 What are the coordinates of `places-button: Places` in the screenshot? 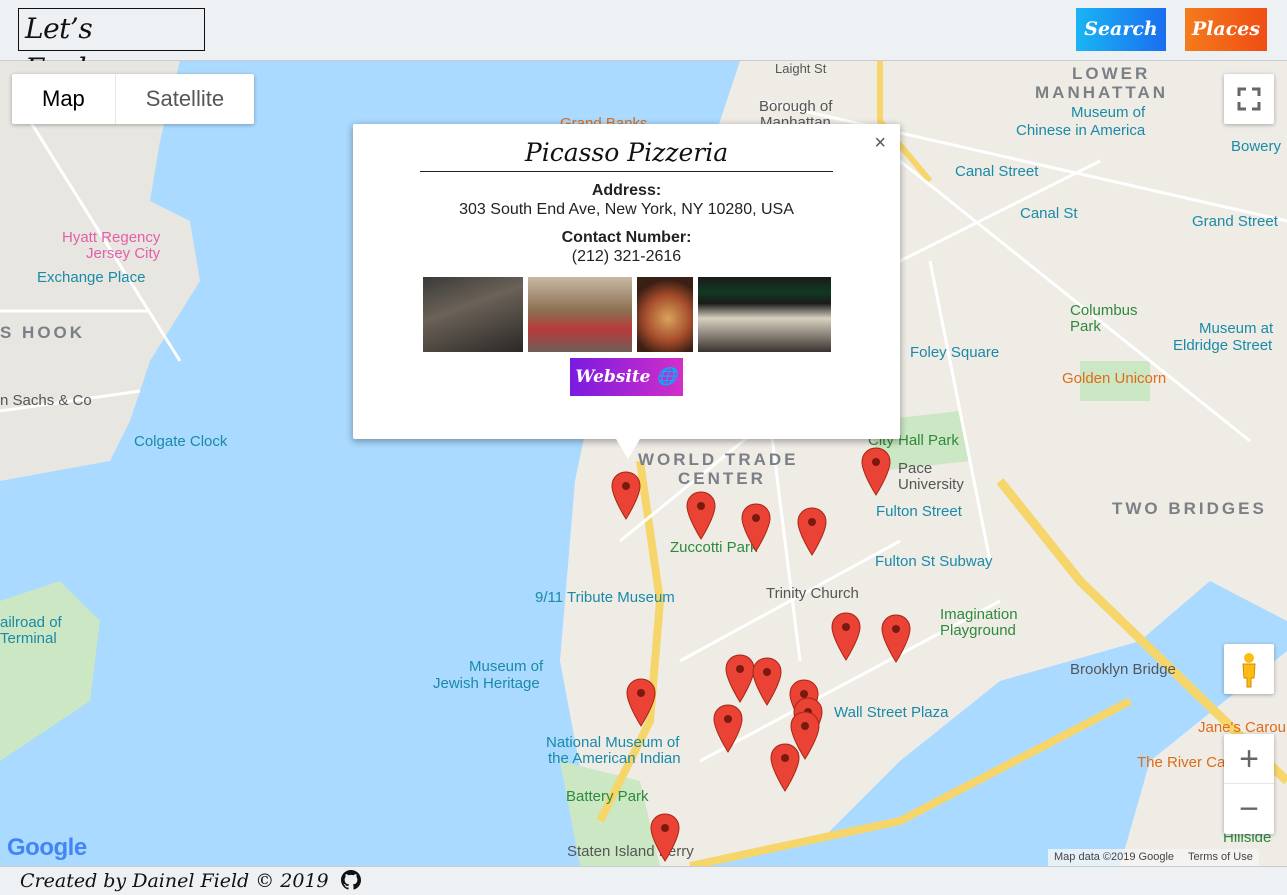 It's located at (1226, 29).